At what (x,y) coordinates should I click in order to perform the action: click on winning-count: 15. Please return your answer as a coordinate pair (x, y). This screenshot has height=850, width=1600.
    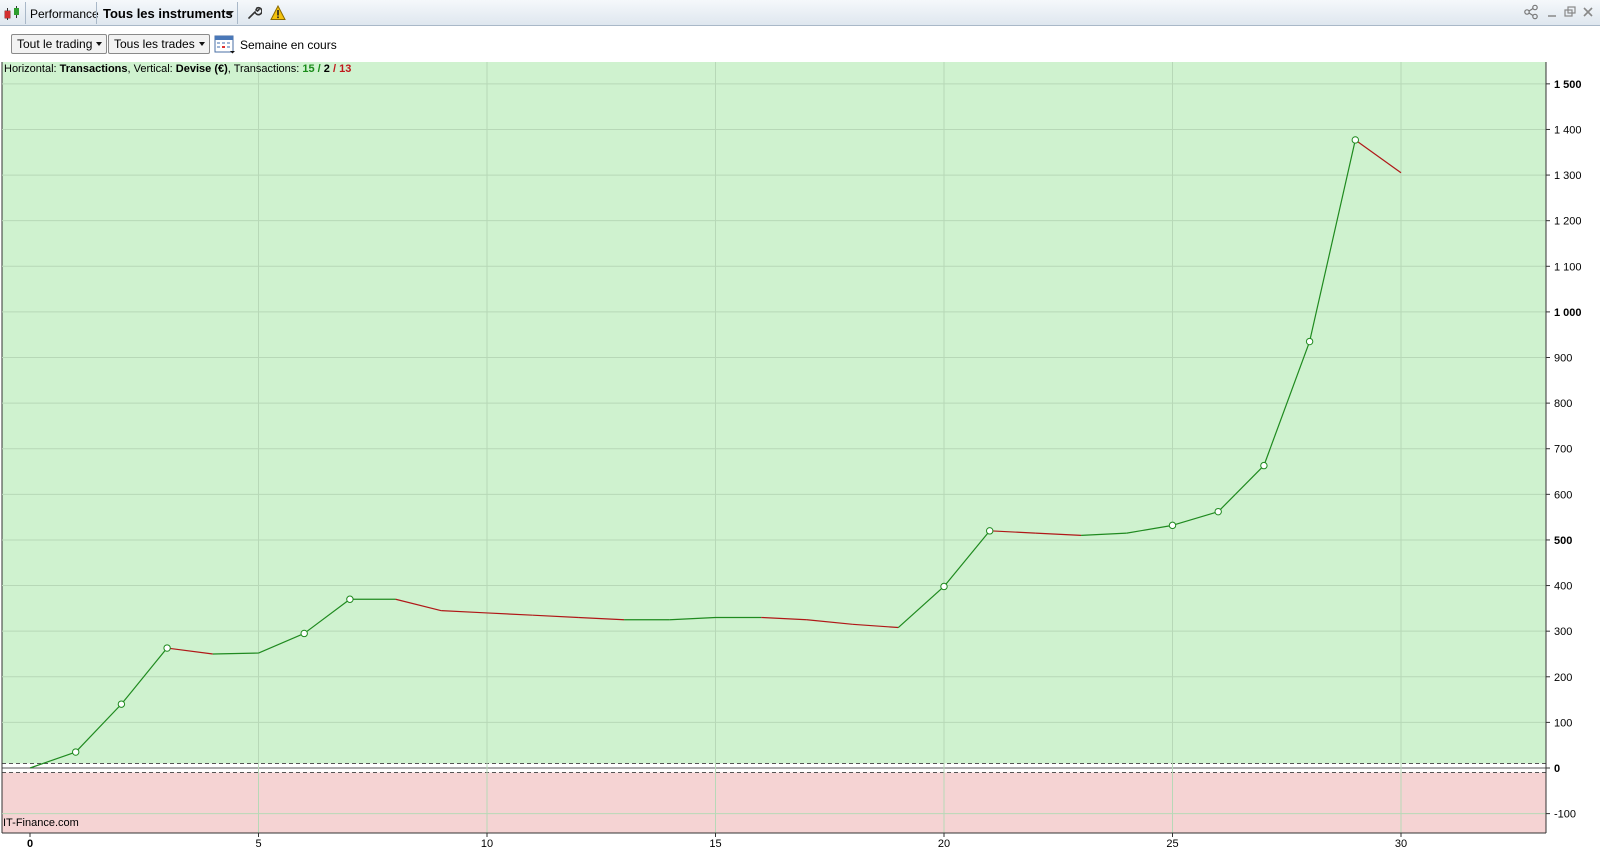
    Looking at the image, I should click on (308, 69).